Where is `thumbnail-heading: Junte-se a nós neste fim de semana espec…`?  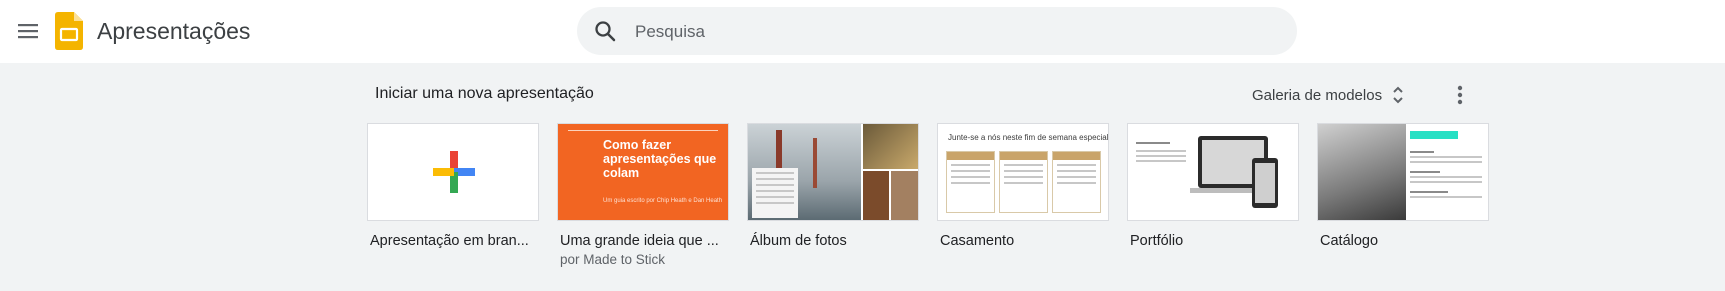 thumbnail-heading: Junte-se a nós neste fim de semana espec… is located at coordinates (1028, 137).